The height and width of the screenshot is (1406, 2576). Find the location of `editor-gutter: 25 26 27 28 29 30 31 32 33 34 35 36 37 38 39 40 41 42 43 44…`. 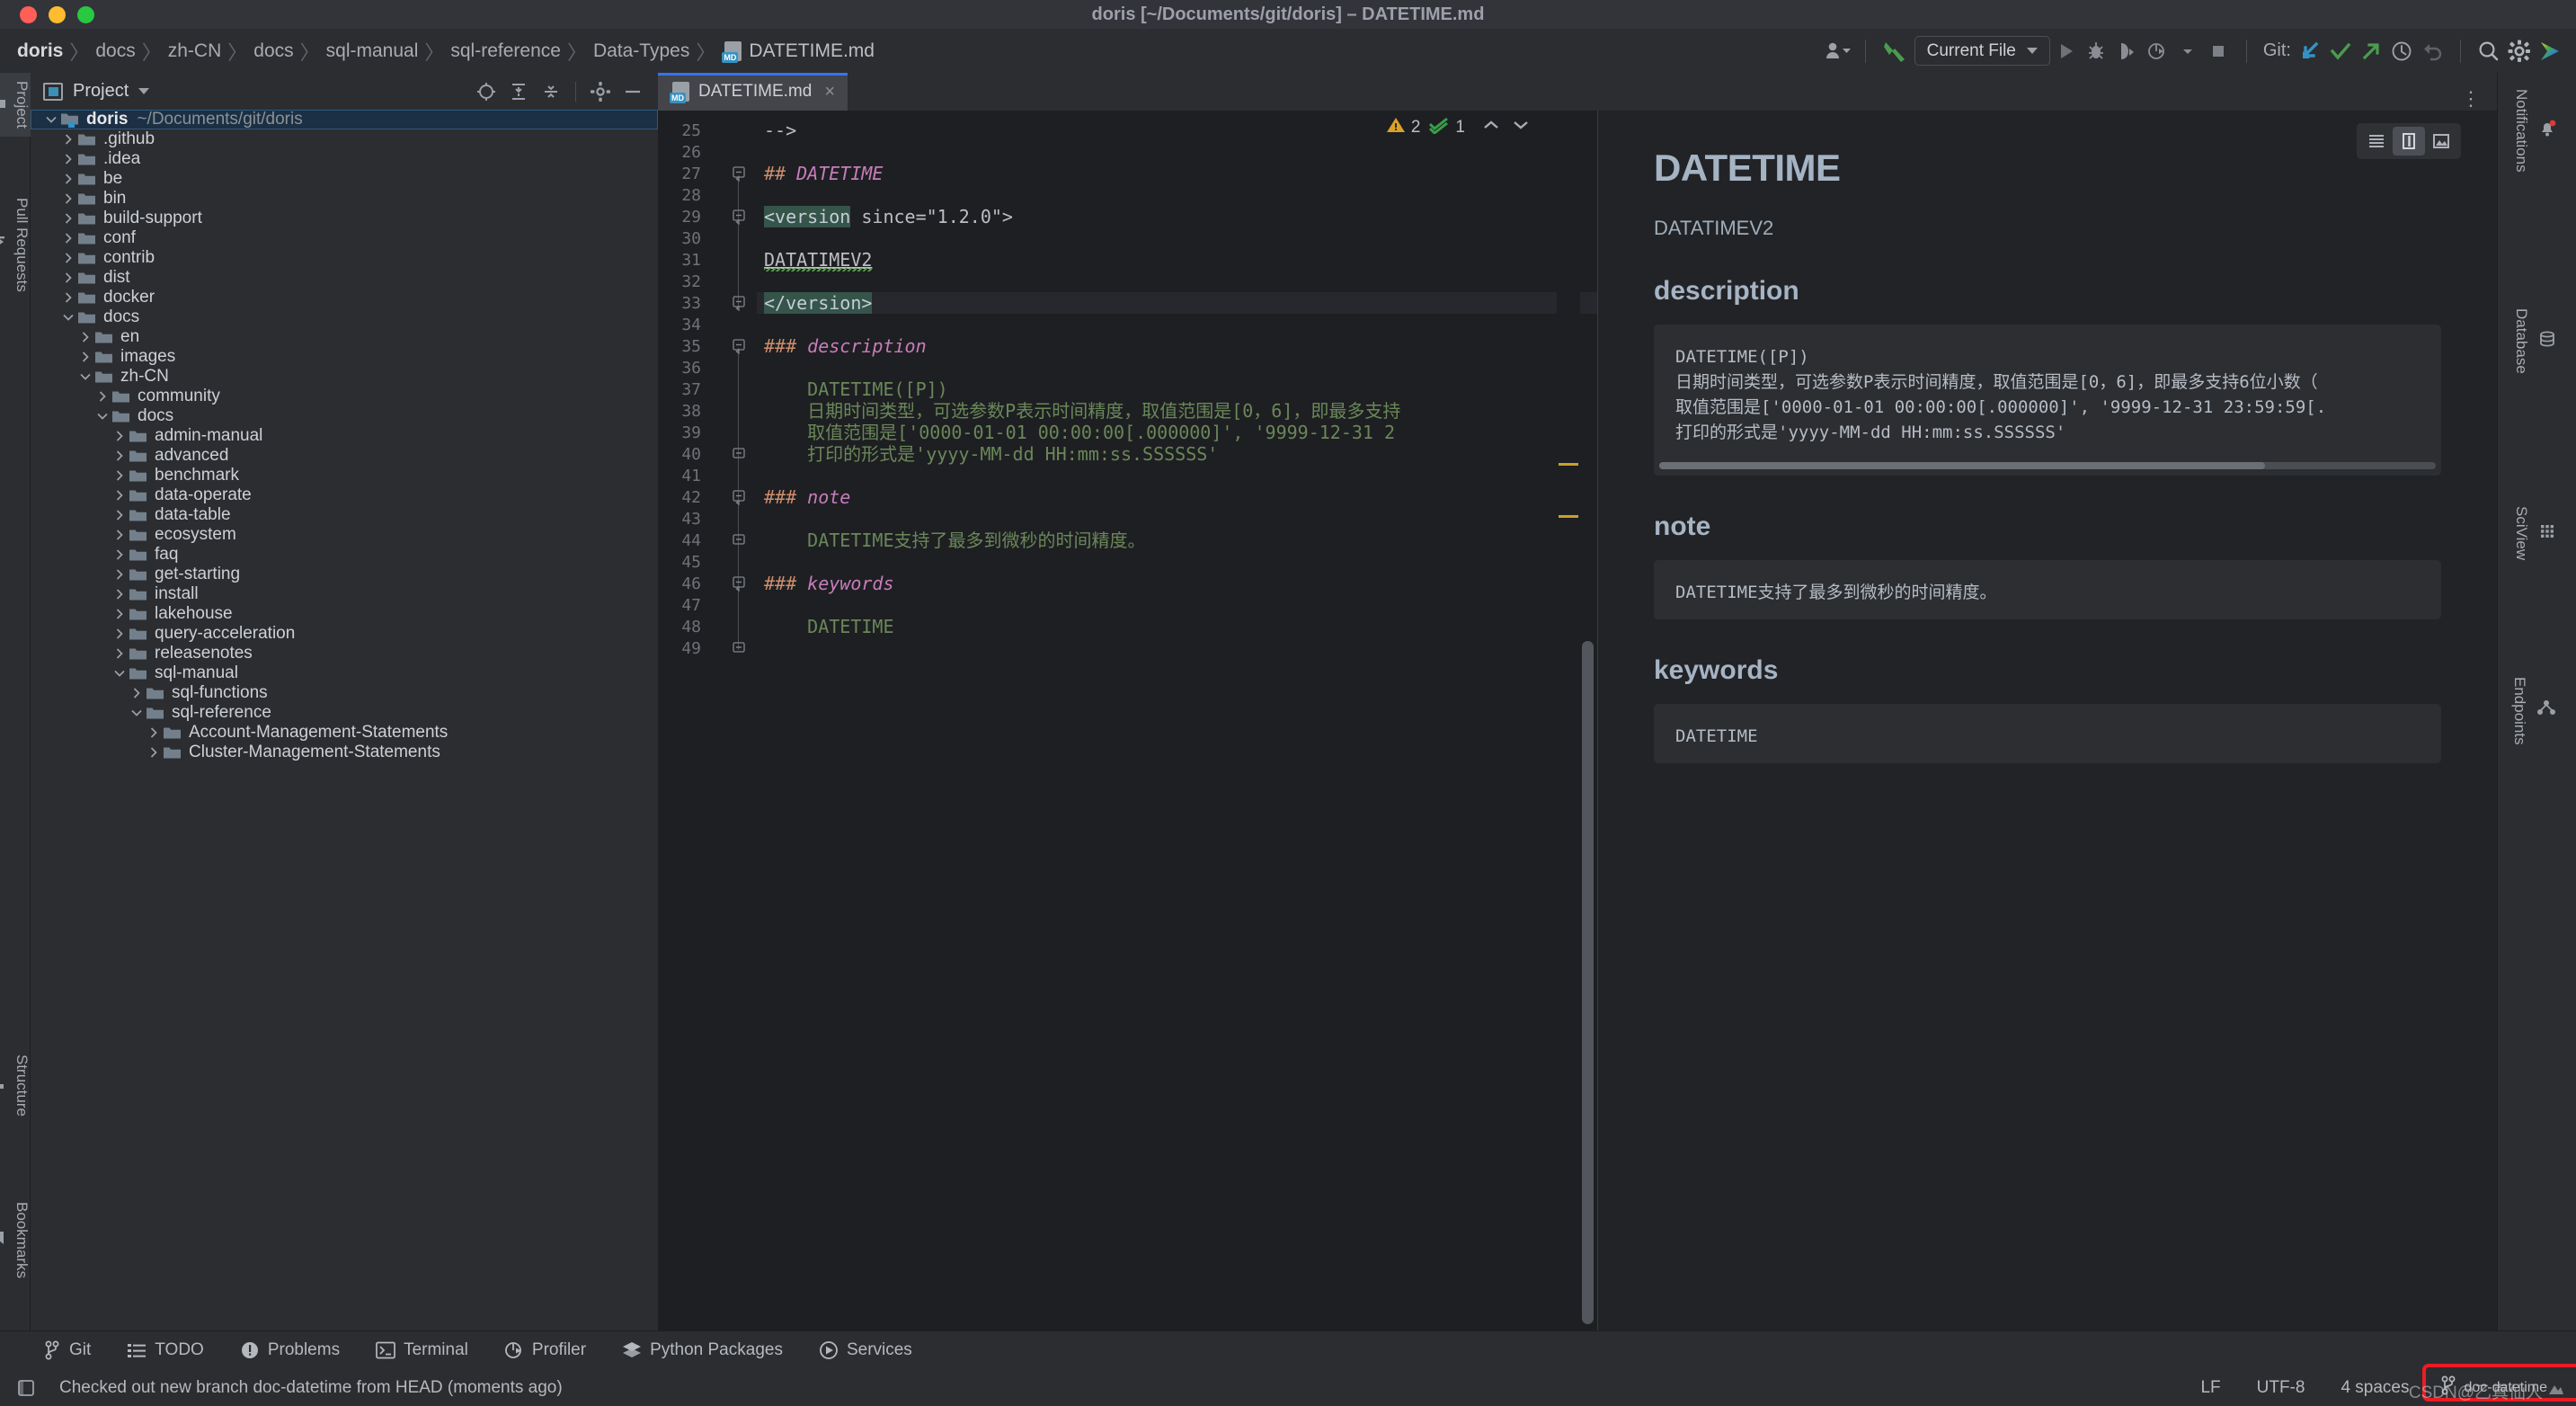

editor-gutter: 25 26 27 28 29 30 31 32 33 34 35 36 37 38 39 40 41 42 43 44… is located at coordinates (707, 739).